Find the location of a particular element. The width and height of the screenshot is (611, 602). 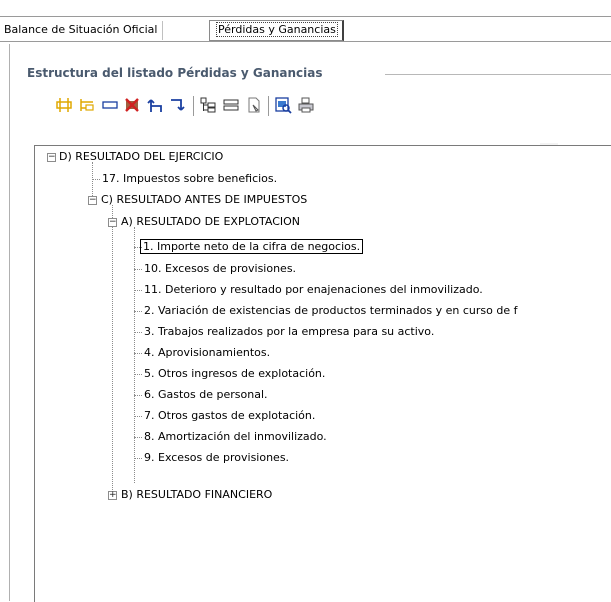

tree-node: 1. Importe neto de la cifra de negocios. is located at coordinates (251, 246).